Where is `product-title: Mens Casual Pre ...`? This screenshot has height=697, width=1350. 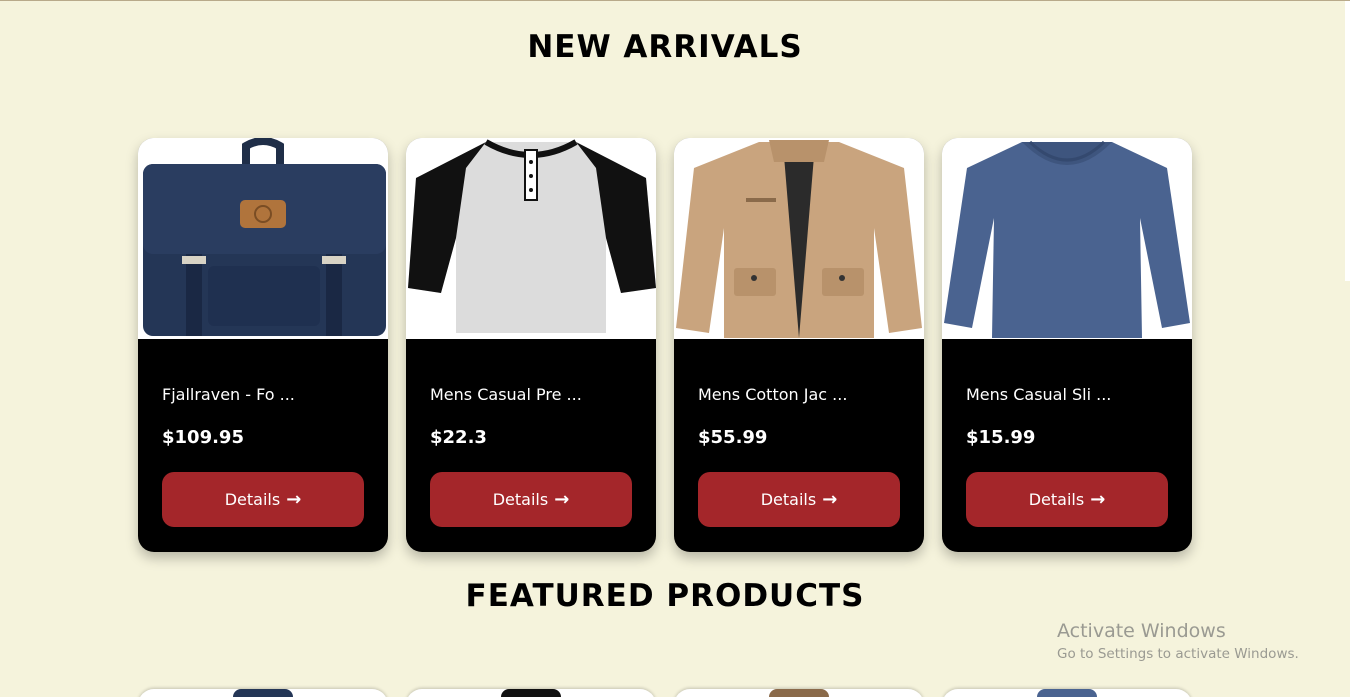
product-title: Mens Casual Pre ... is located at coordinates (506, 394).